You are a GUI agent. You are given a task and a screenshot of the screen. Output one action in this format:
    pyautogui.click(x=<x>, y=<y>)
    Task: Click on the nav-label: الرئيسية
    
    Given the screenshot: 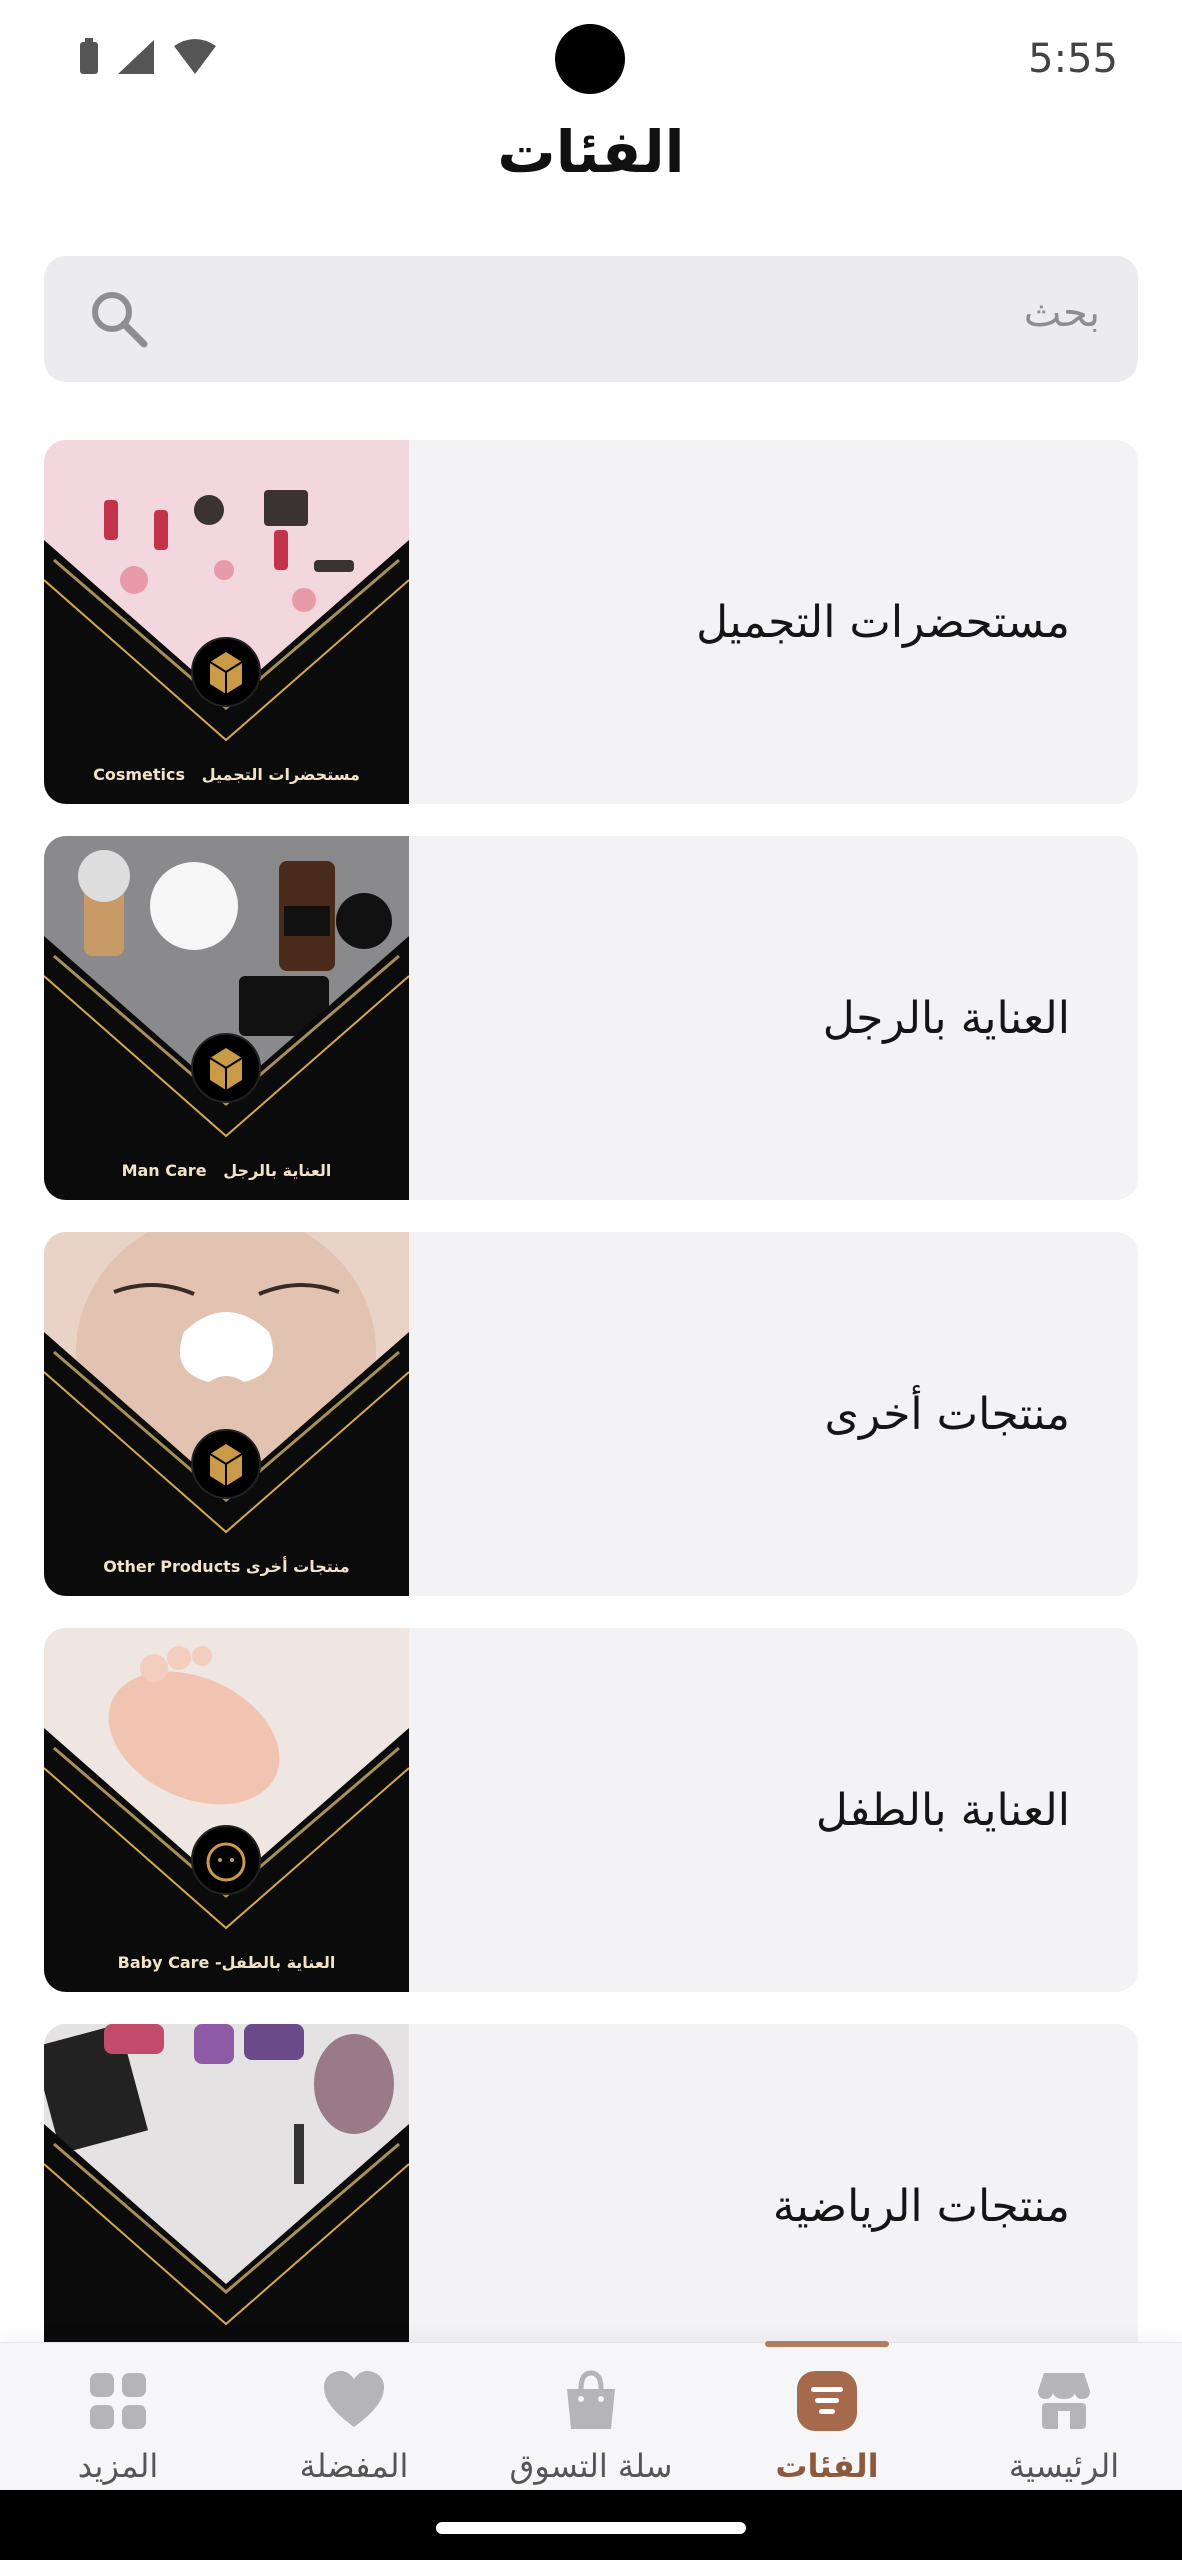 What is the action you would take?
    pyautogui.click(x=1064, y=2466)
    